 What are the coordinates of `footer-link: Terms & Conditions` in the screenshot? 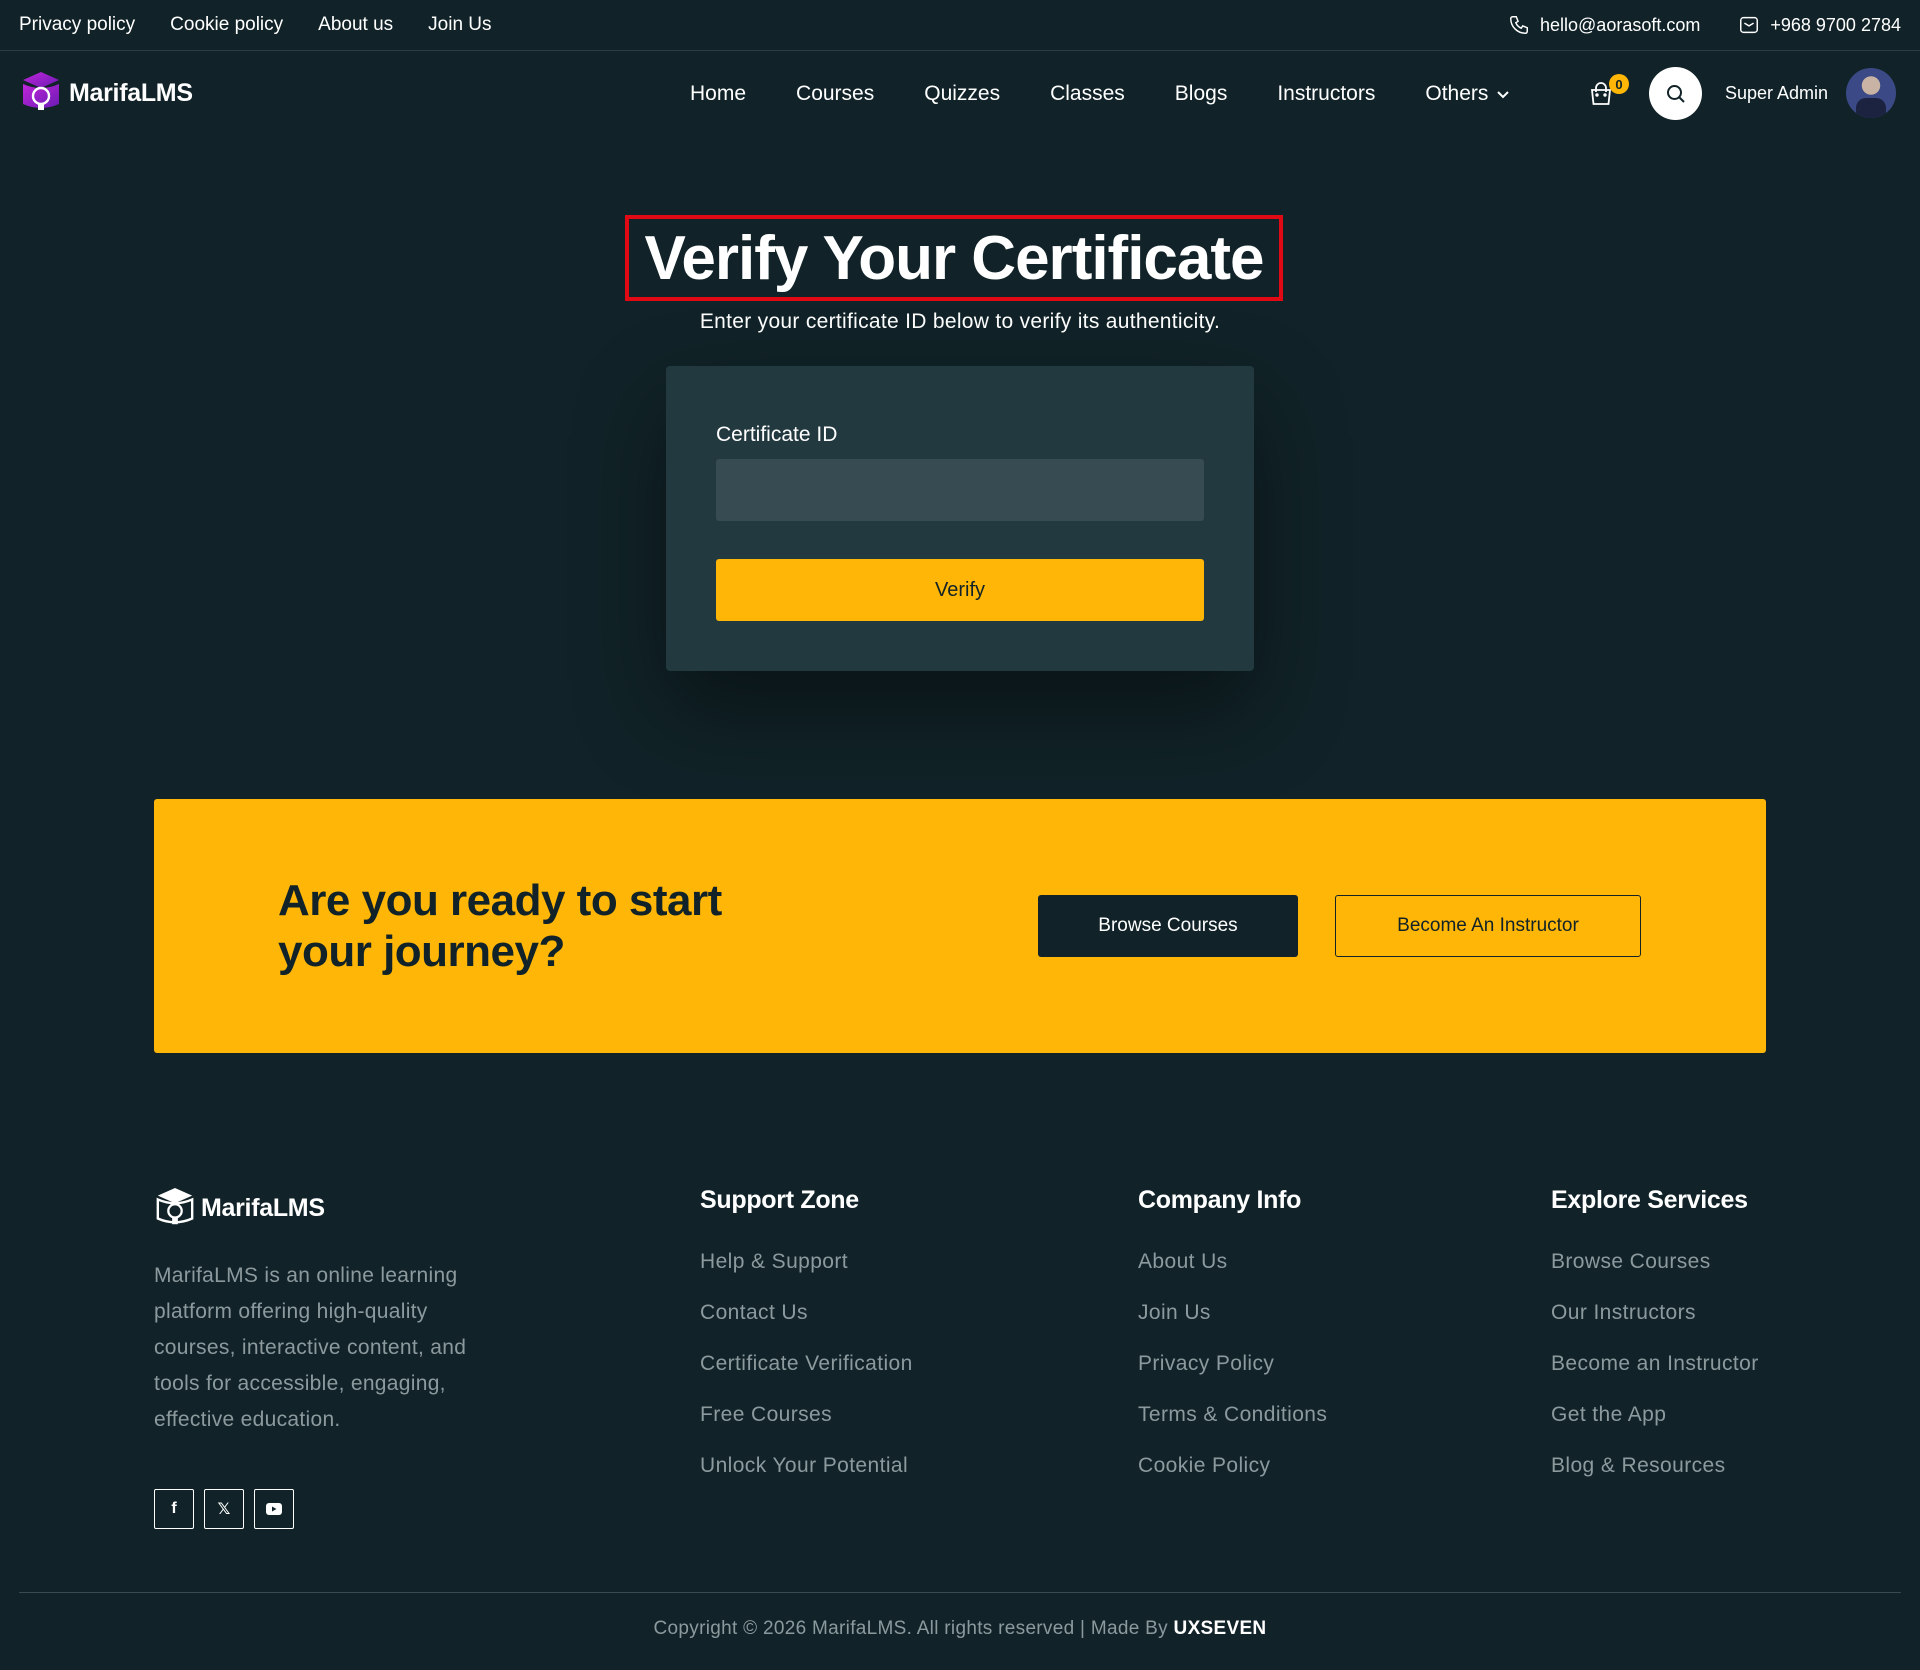 It's located at (1232, 1425).